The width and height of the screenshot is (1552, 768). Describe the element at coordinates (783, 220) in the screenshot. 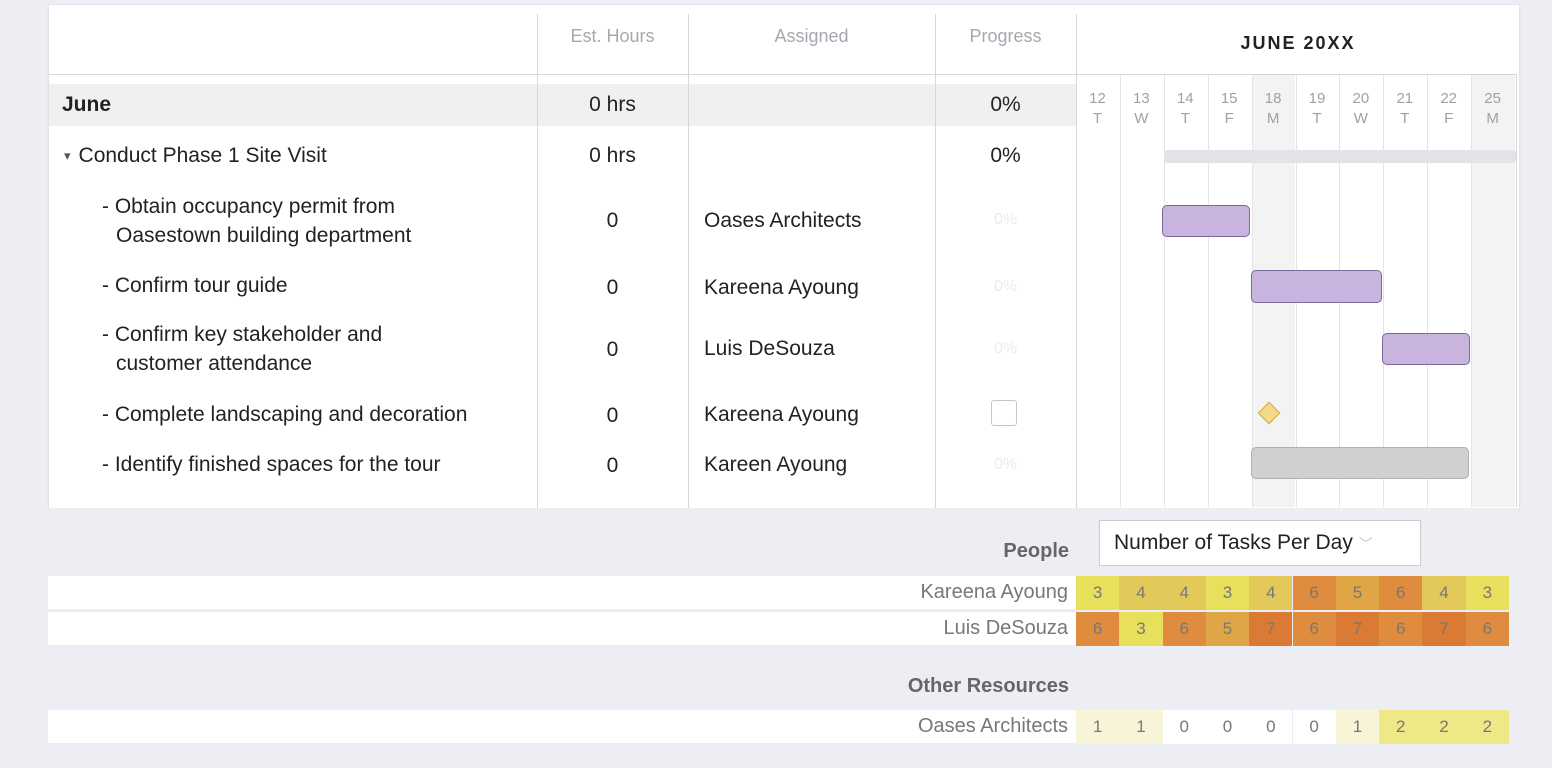

I see `assigned-value: Oases Architects` at that location.